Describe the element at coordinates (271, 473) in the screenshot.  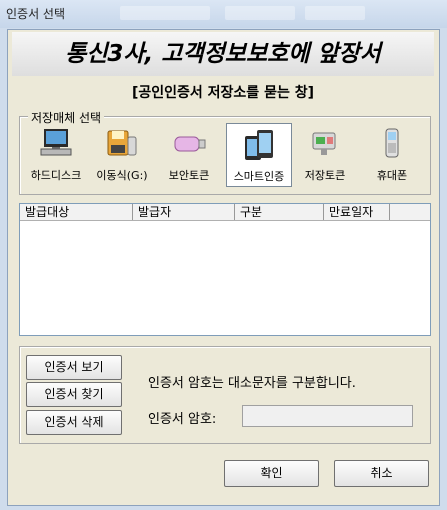
I see `ok-button: 확인` at that location.